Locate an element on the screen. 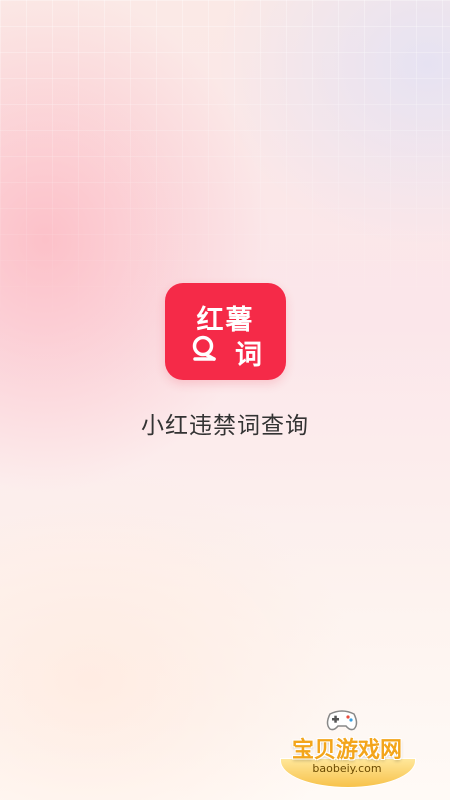  logo-text-top: 红薯 is located at coordinates (225, 320).